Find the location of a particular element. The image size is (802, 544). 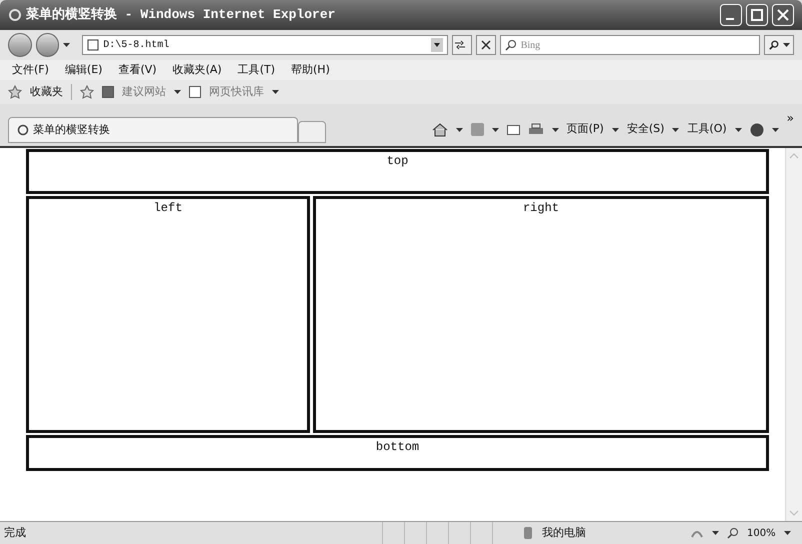

window-title: 菜单的横竖转换 - Windows Internet Explorer is located at coordinates (181, 15).